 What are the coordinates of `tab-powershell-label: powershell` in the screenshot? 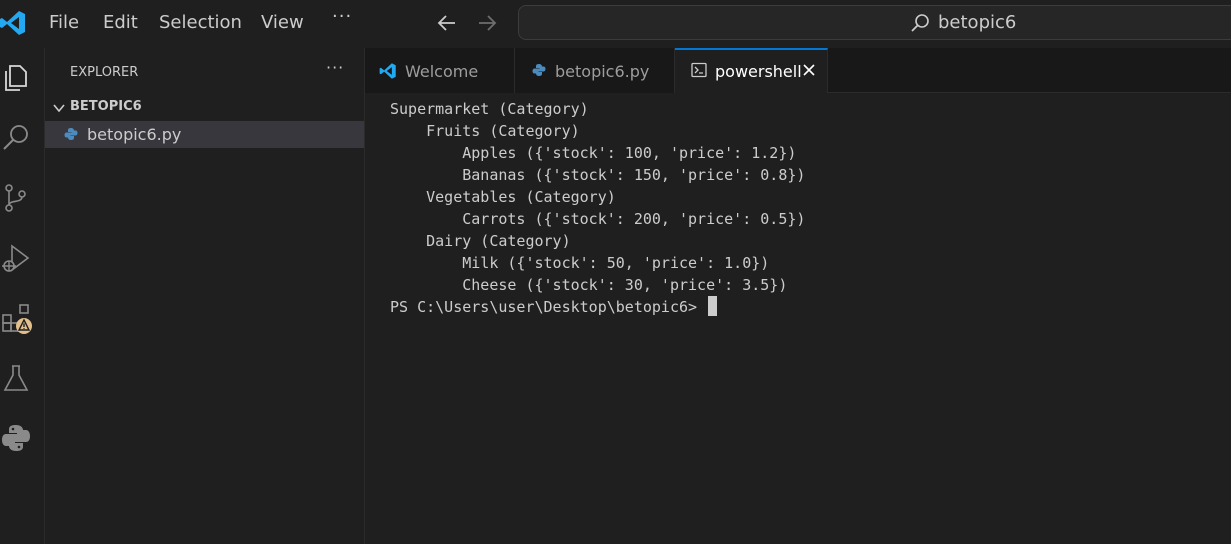 It's located at (758, 71).